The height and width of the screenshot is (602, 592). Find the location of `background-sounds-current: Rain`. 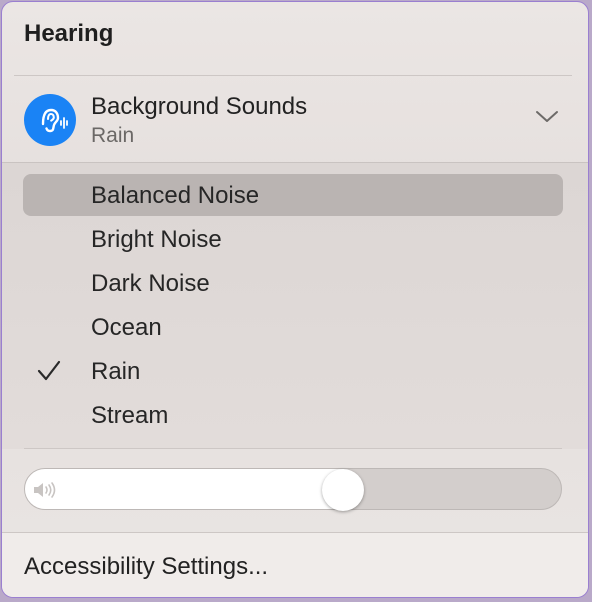

background-sounds-current: Rain is located at coordinates (113, 135).